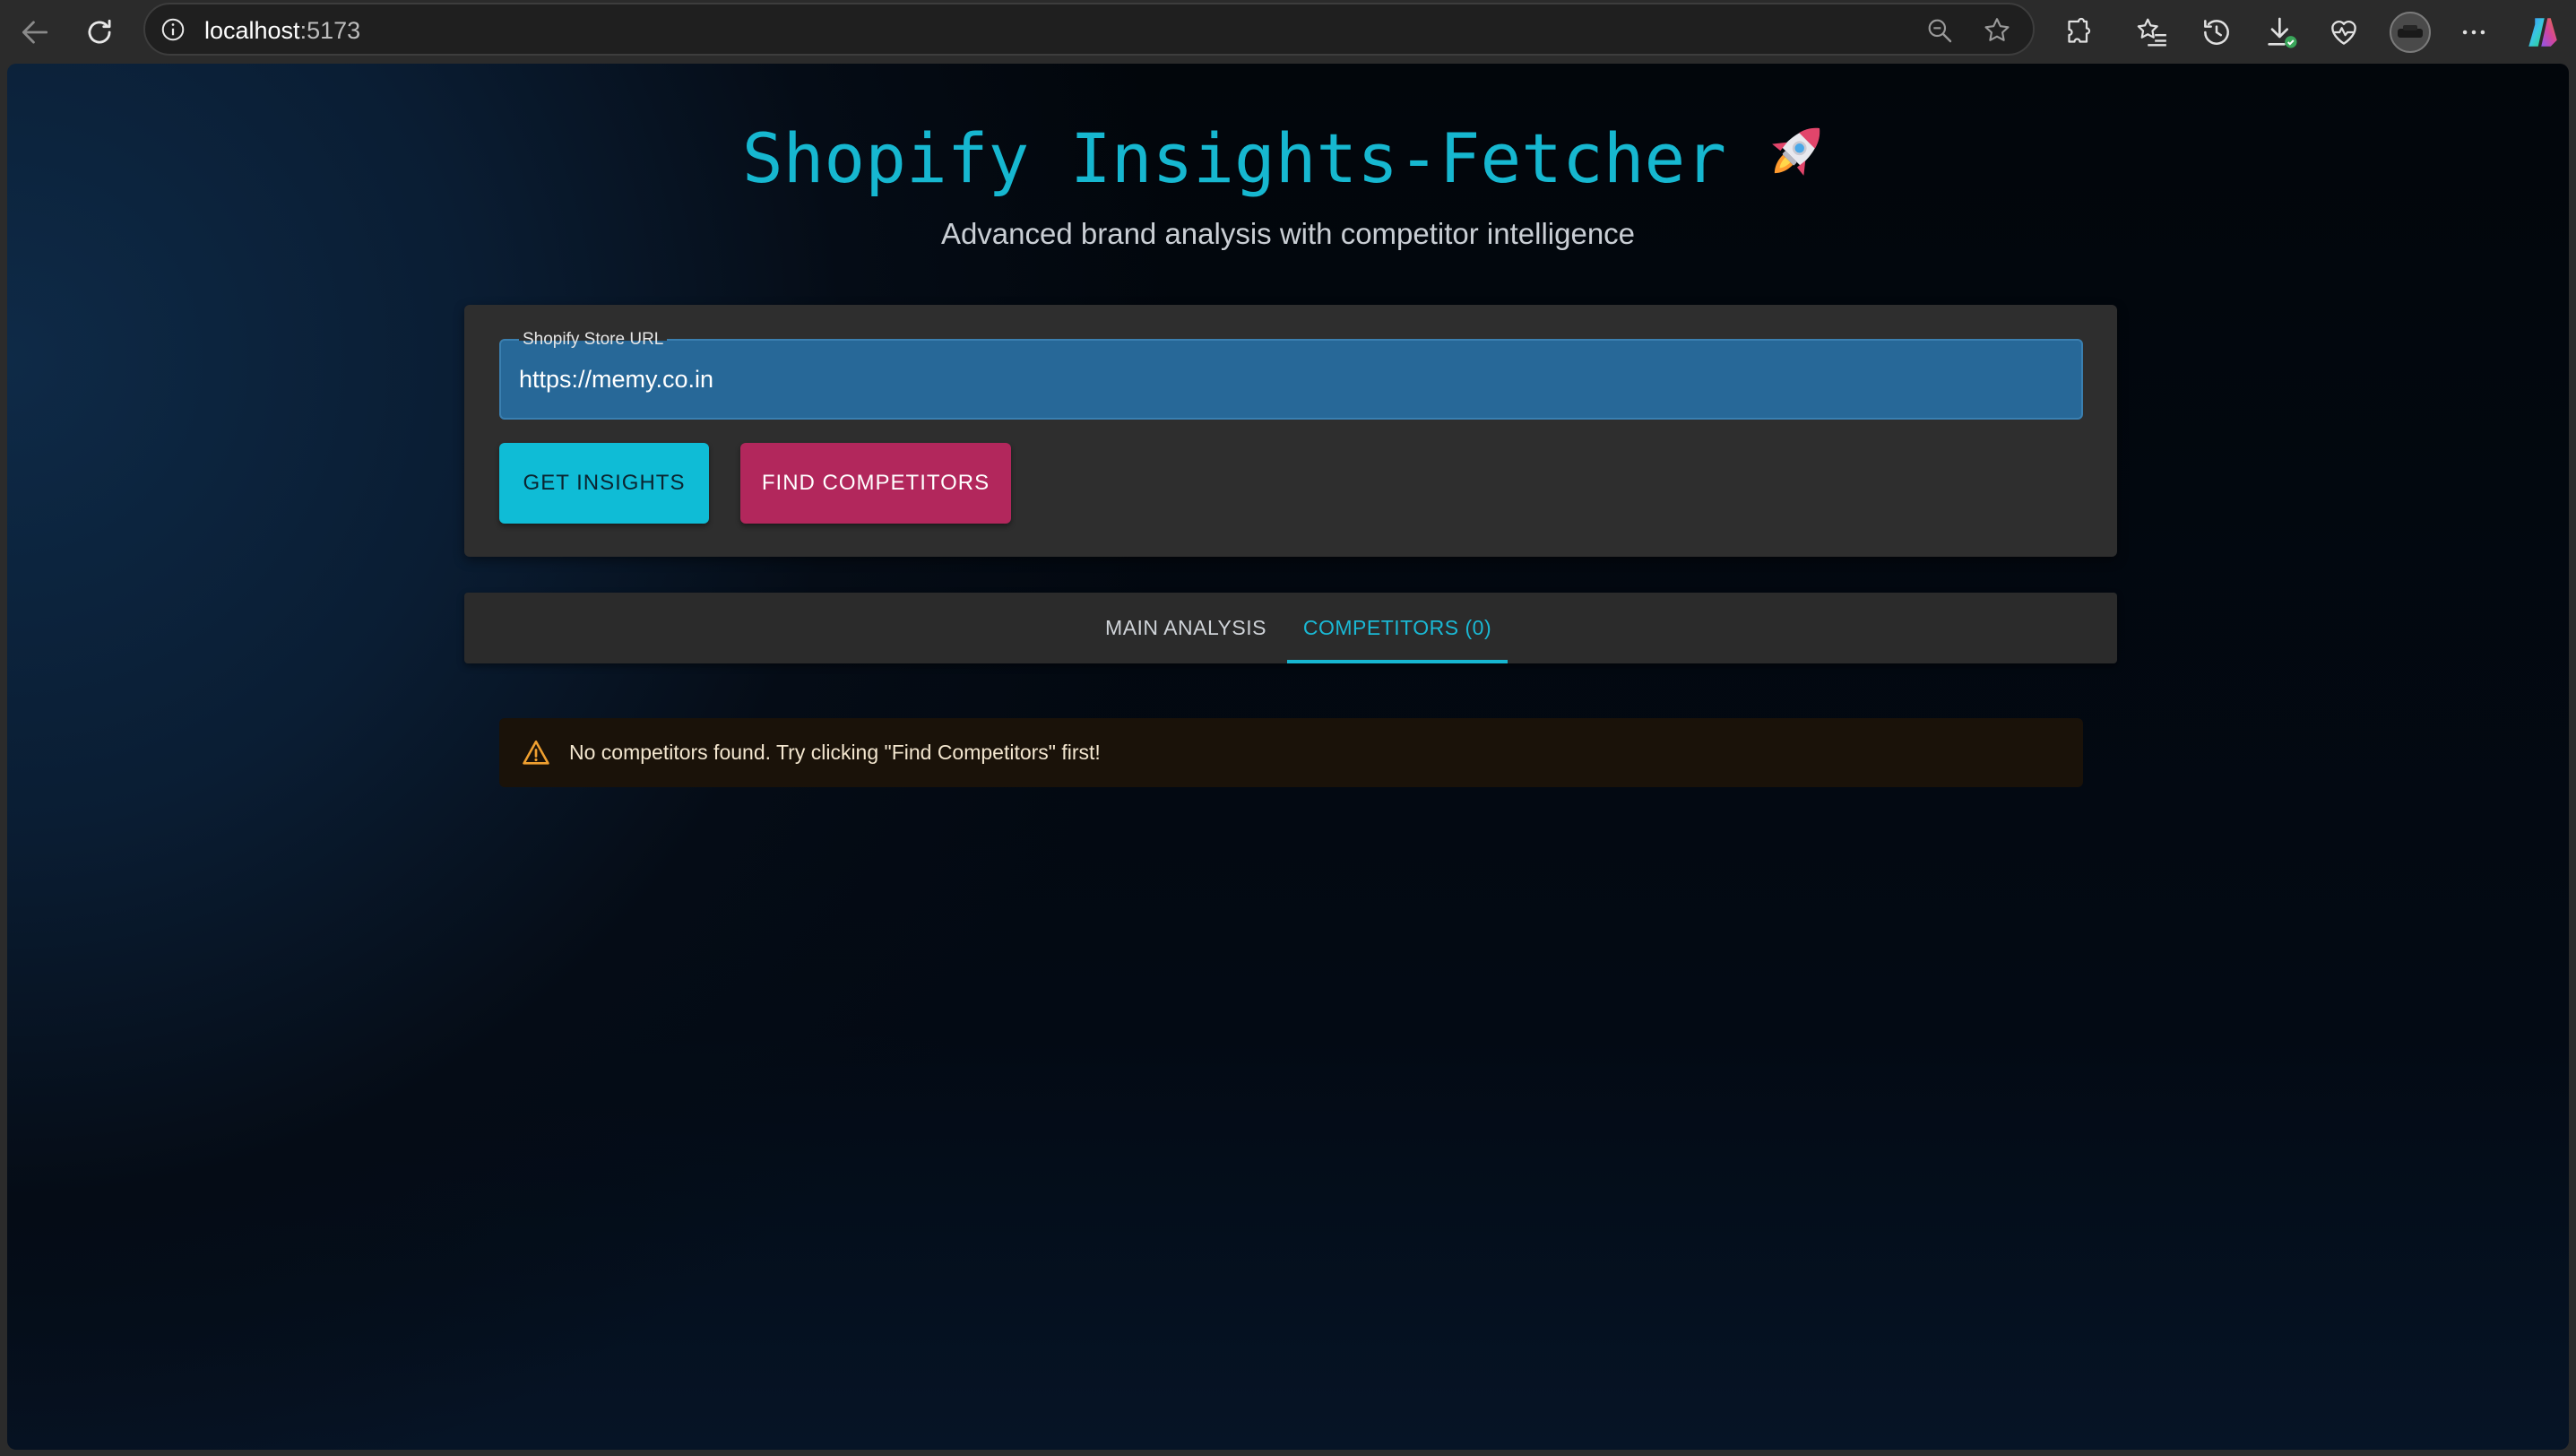 This screenshot has width=2576, height=1456. I want to click on download-icon, so click(2282, 32).